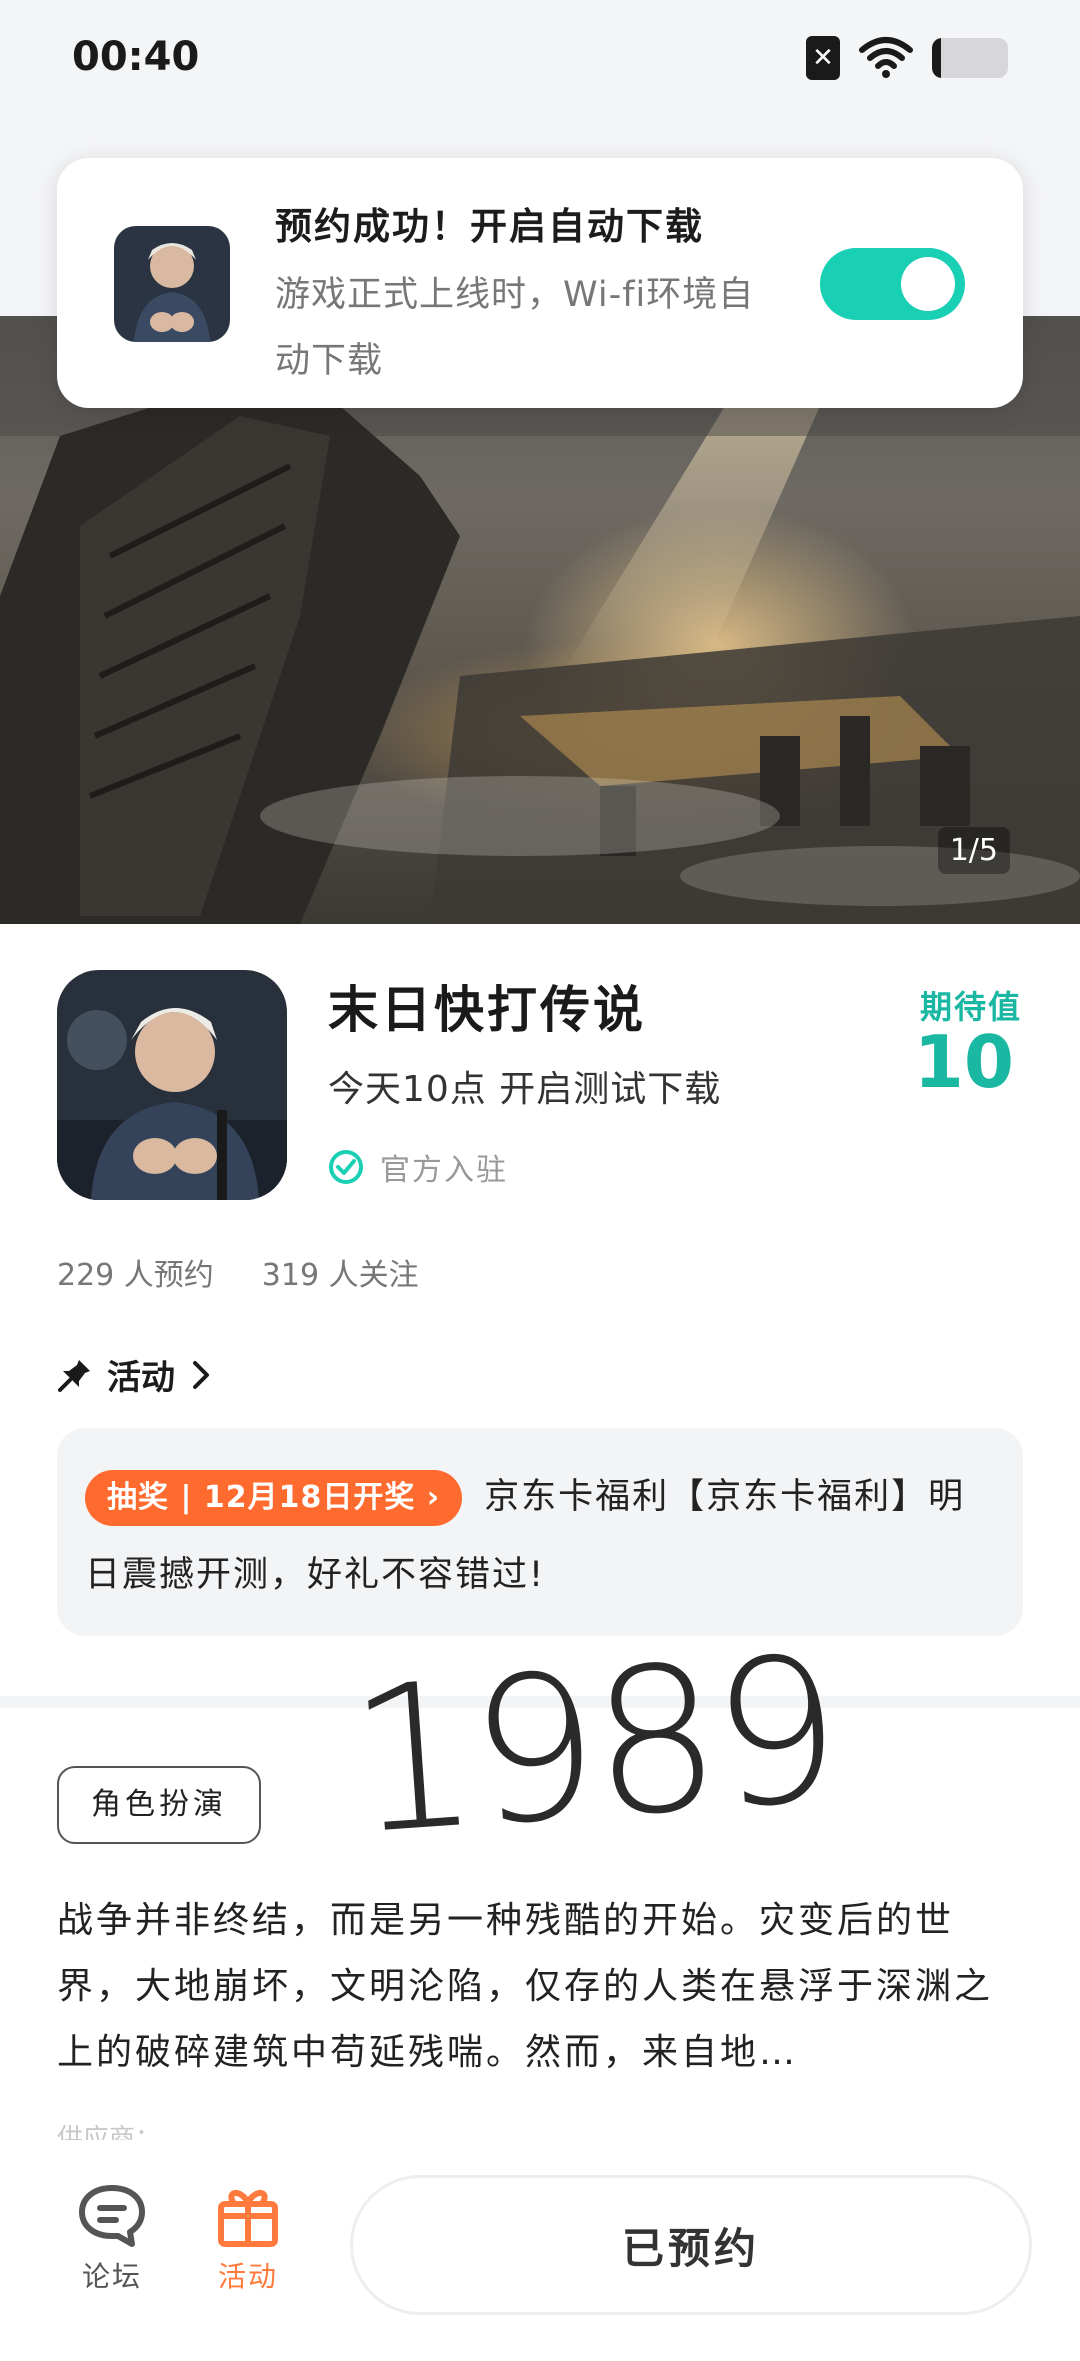  What do you see at coordinates (238, 1272) in the screenshot?
I see `game-stats: 229 人预约 319 人关注` at bounding box center [238, 1272].